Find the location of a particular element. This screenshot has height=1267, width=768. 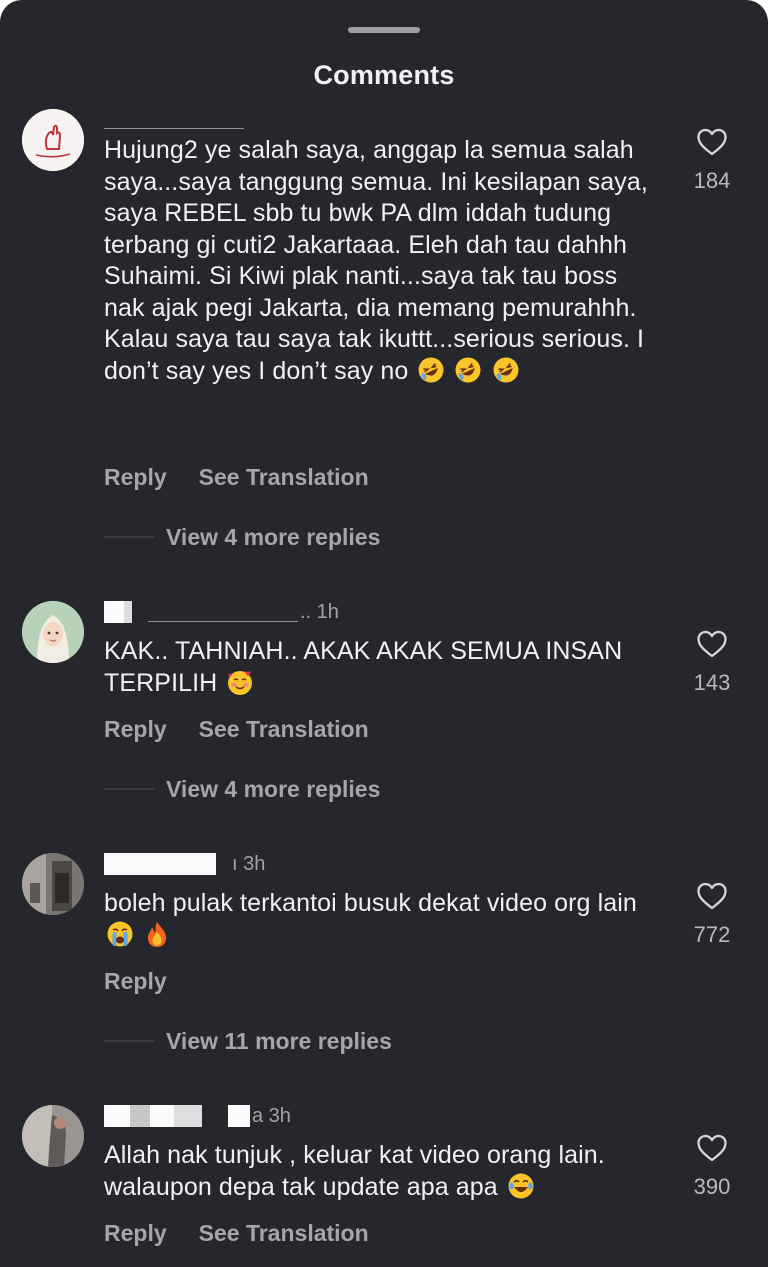

username-redacted: ı 3h is located at coordinates (184, 864).